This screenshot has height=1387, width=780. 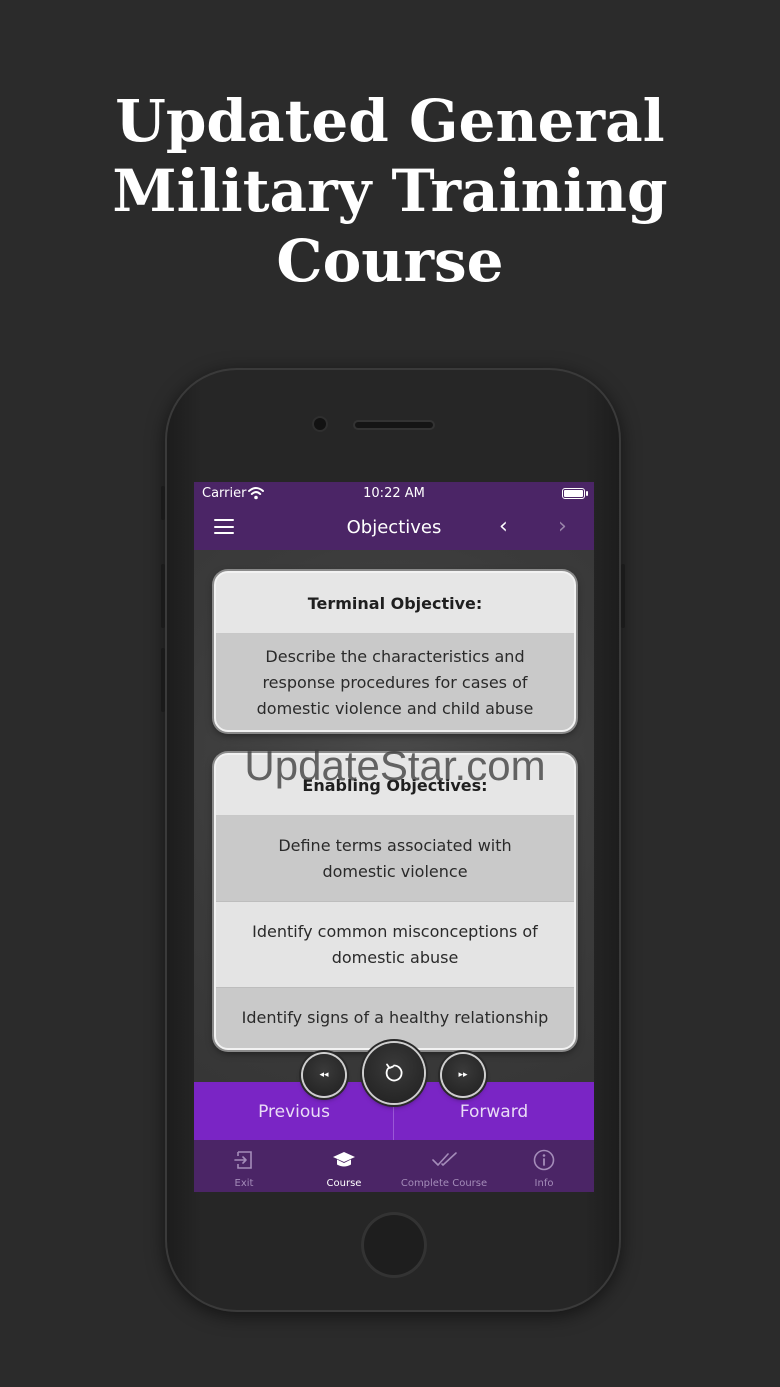 I want to click on tab-course-label: Course, so click(x=344, y=1183).